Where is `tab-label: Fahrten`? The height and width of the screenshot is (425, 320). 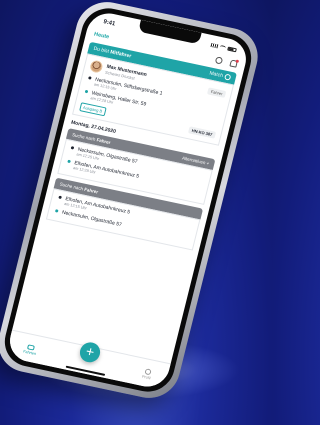 tab-label: Fahrten is located at coordinates (29, 353).